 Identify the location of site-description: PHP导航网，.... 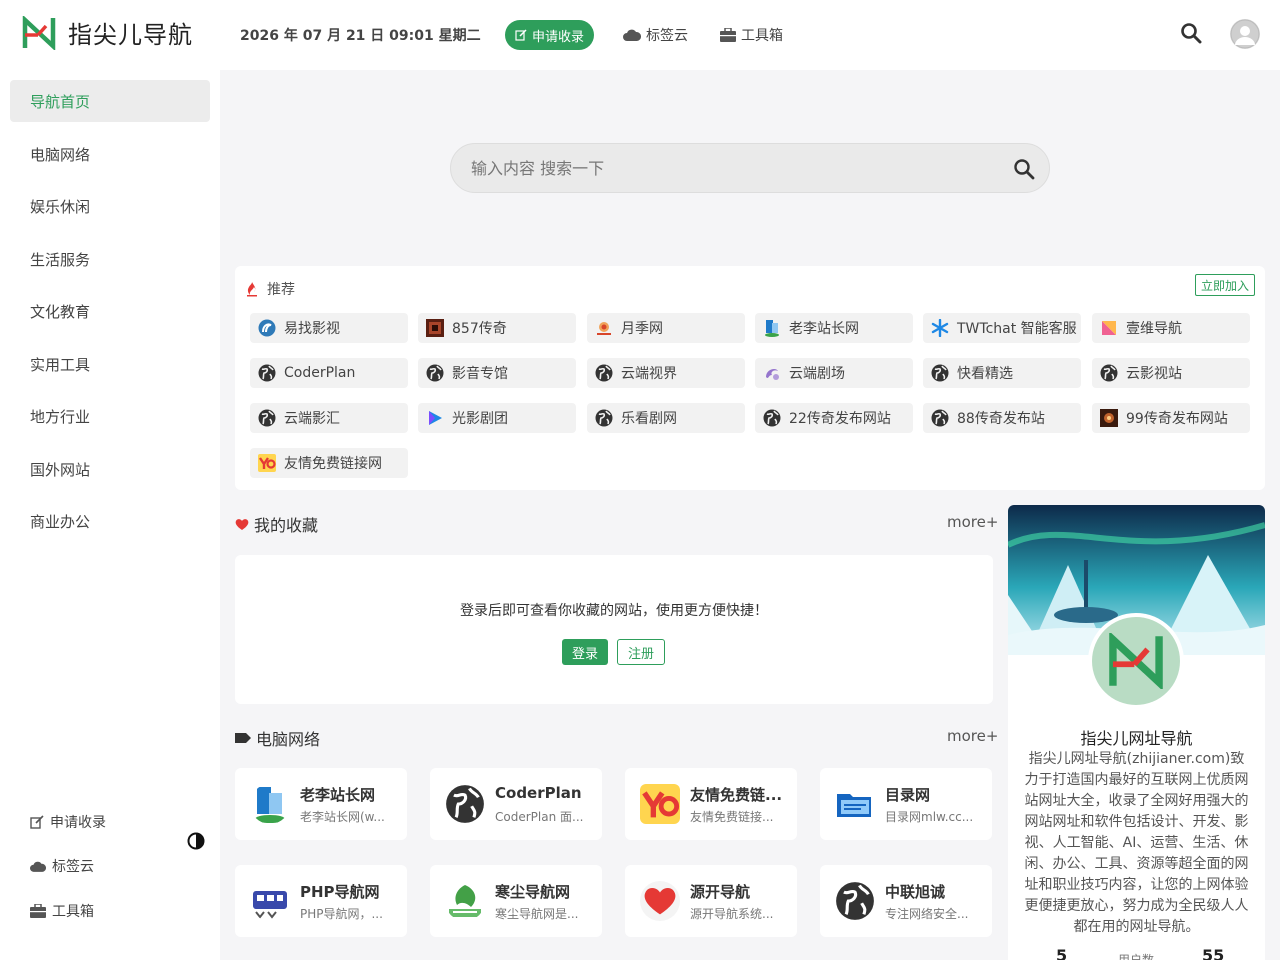
(341, 914).